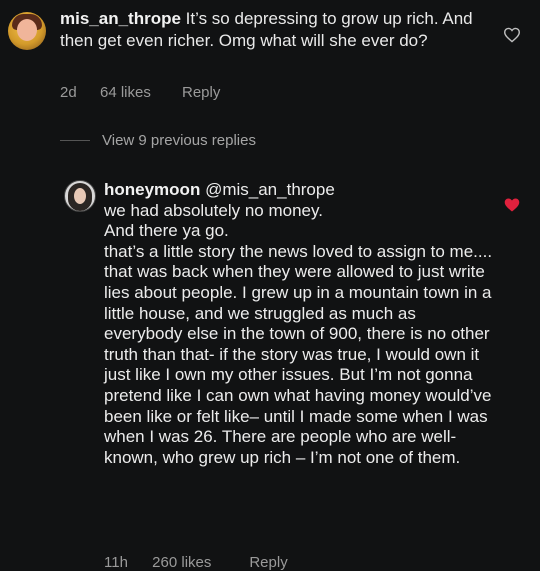  I want to click on comment-likes-1: 64 likes, so click(141, 92).